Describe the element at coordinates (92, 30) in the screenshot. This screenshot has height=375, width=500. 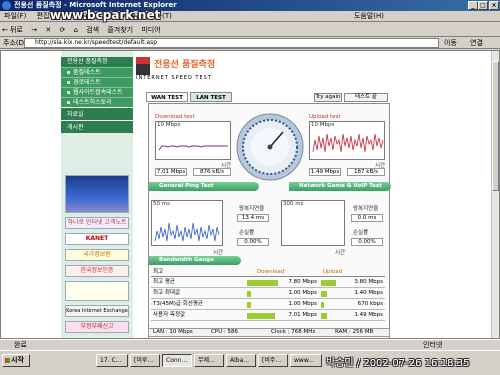
I see `search-button: 검색` at that location.